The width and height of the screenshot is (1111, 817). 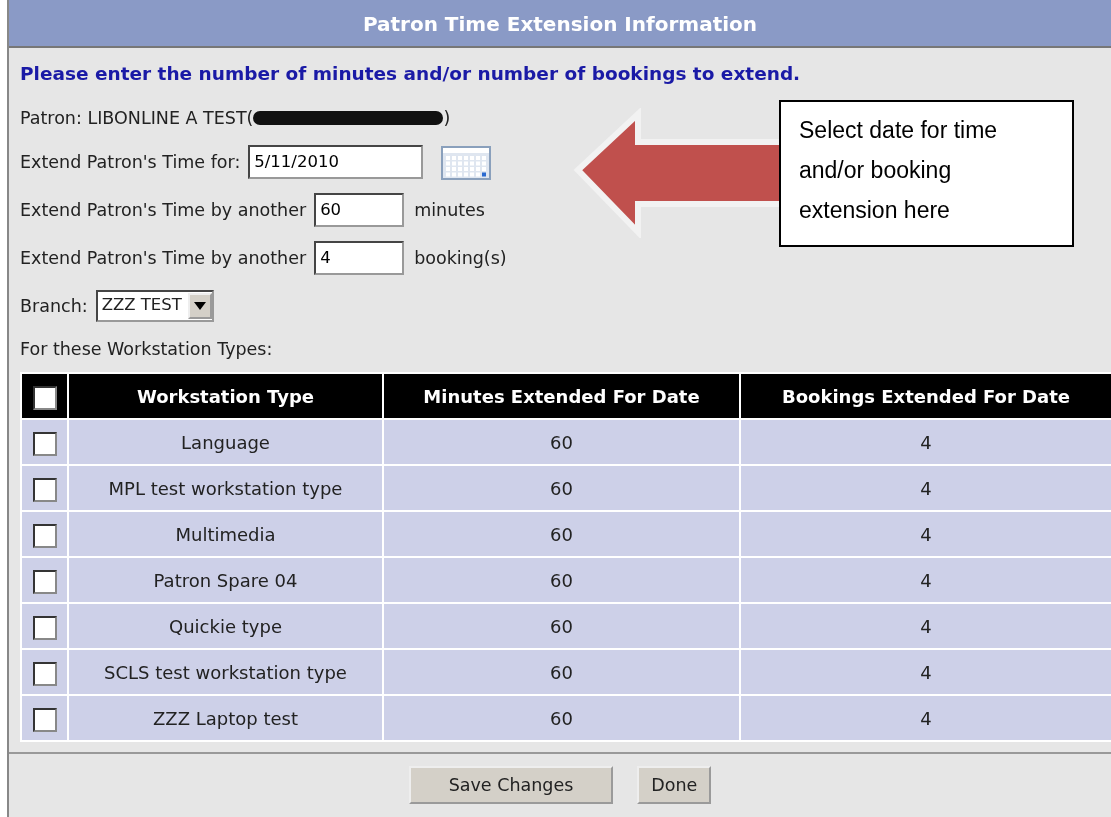 What do you see at coordinates (225, 442) in the screenshot?
I see `table-cell: Language` at bounding box center [225, 442].